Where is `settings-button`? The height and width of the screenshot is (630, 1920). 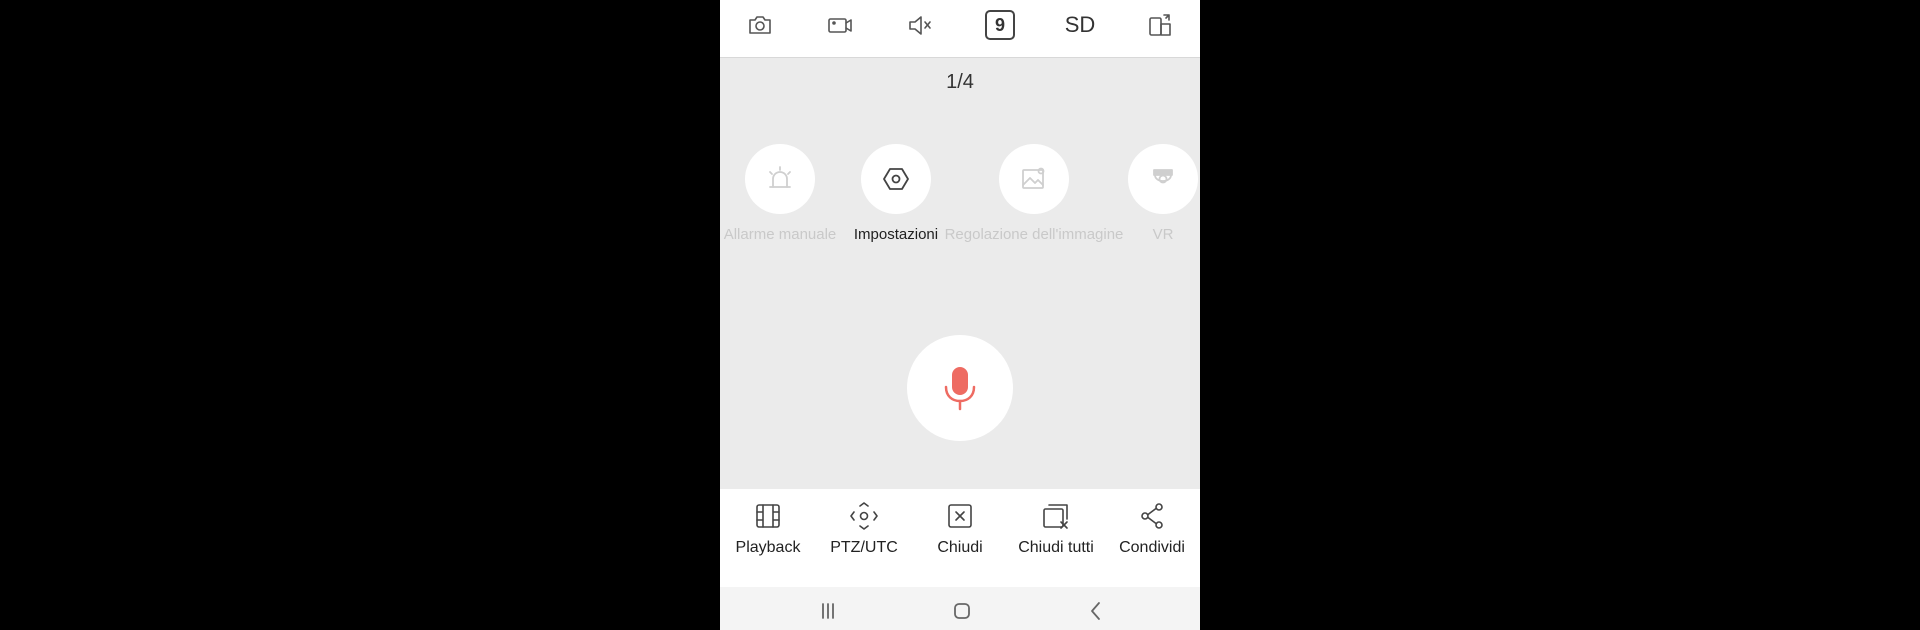 settings-button is located at coordinates (896, 179).